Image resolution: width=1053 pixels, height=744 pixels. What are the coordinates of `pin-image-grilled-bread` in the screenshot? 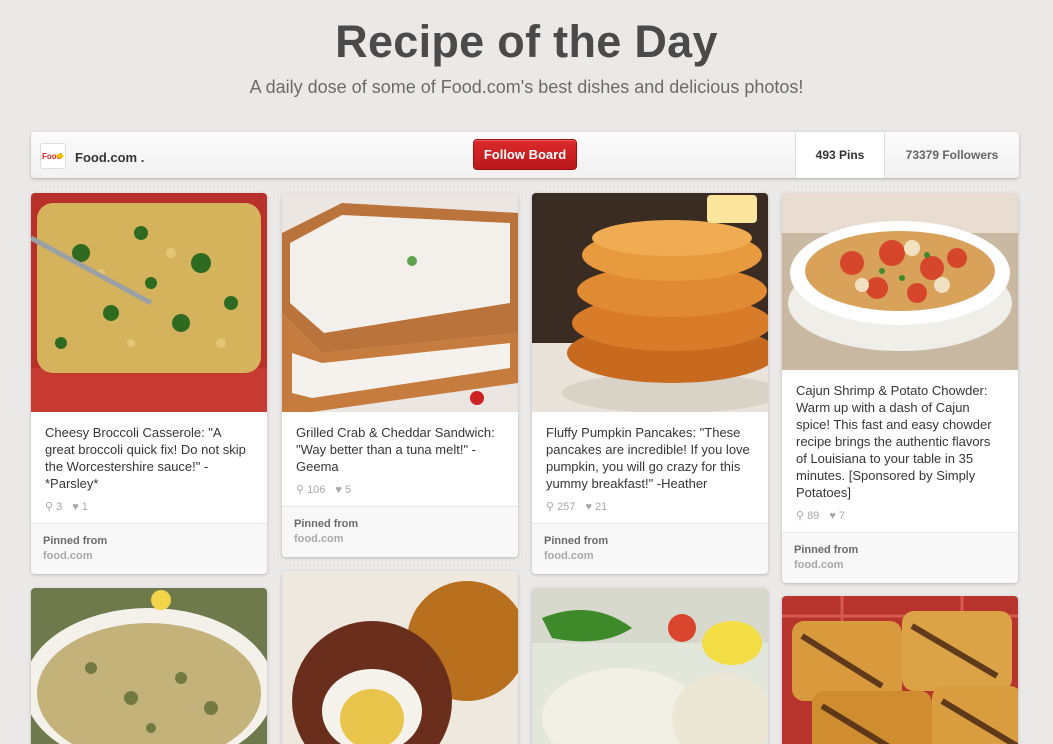 It's located at (900, 670).